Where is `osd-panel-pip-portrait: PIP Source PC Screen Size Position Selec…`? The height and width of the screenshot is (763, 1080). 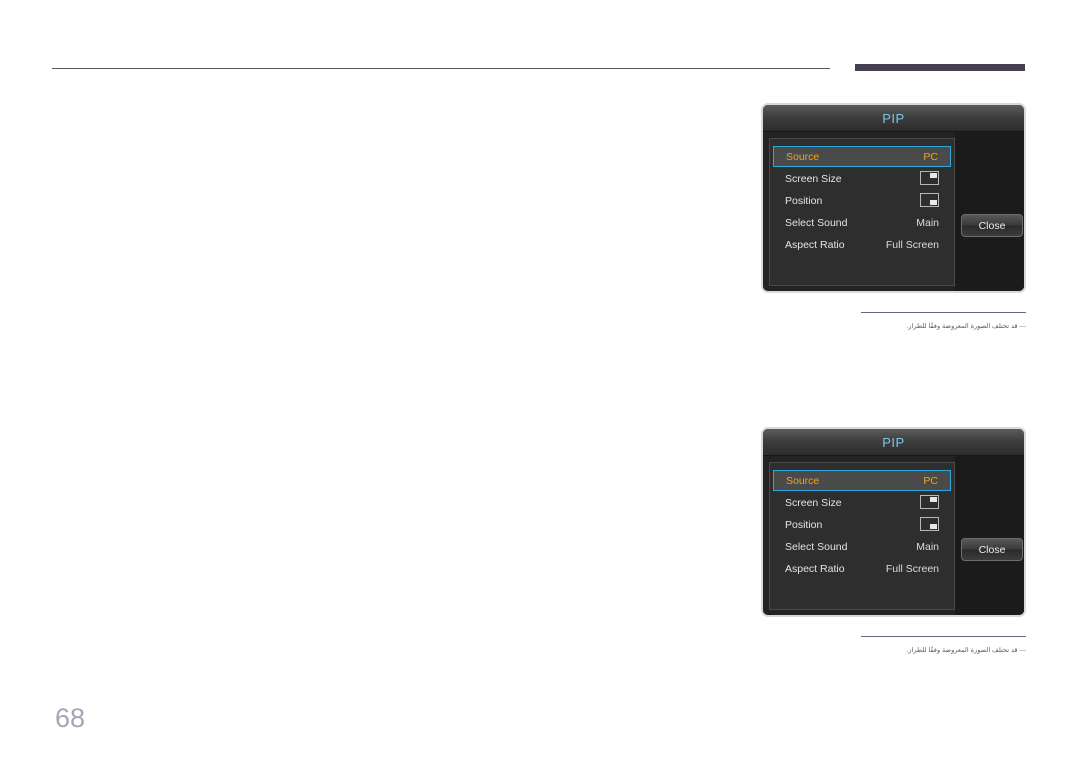
osd-panel-pip-portrait: PIP Source PC Screen Size Position Selec… is located at coordinates (893, 522).